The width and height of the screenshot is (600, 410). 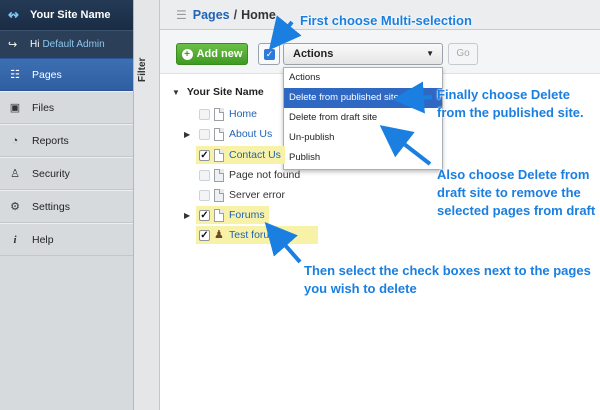 What do you see at coordinates (243, 114) in the screenshot?
I see `page-link: Home` at bounding box center [243, 114].